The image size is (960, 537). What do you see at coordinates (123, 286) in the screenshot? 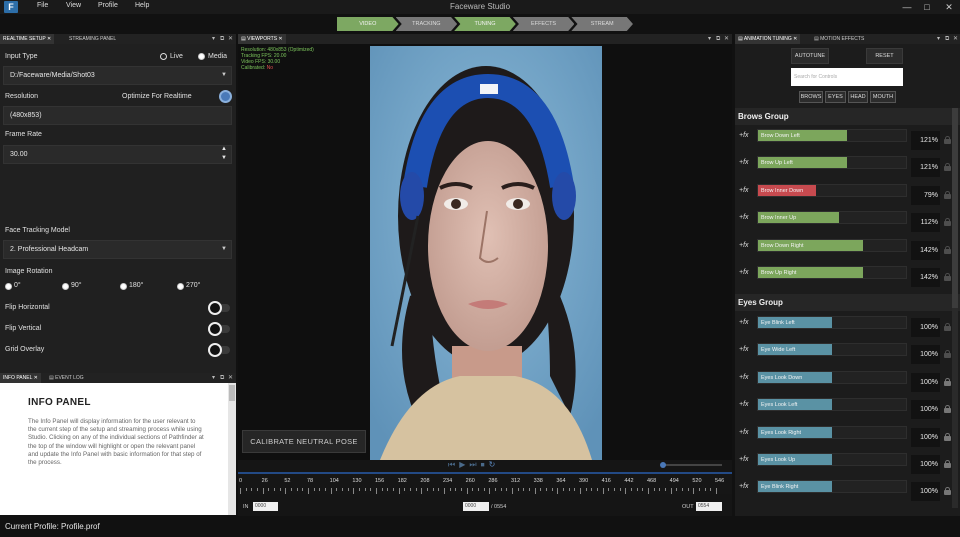
I see `rotation-180-radio` at bounding box center [123, 286].